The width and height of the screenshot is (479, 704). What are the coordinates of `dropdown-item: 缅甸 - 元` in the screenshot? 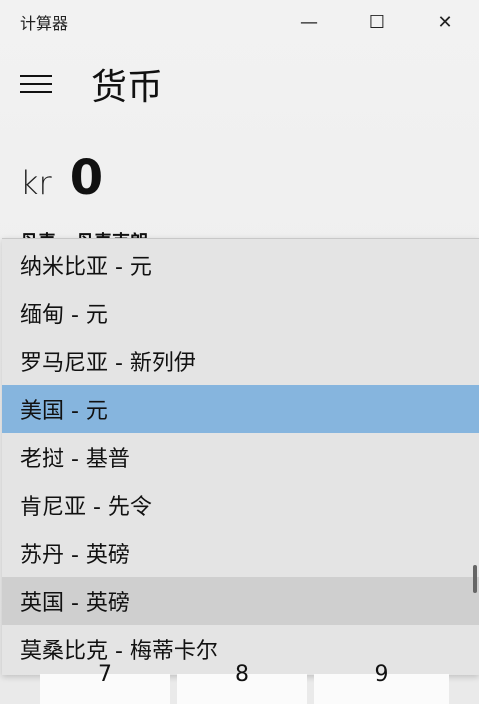 It's located at (240, 313).